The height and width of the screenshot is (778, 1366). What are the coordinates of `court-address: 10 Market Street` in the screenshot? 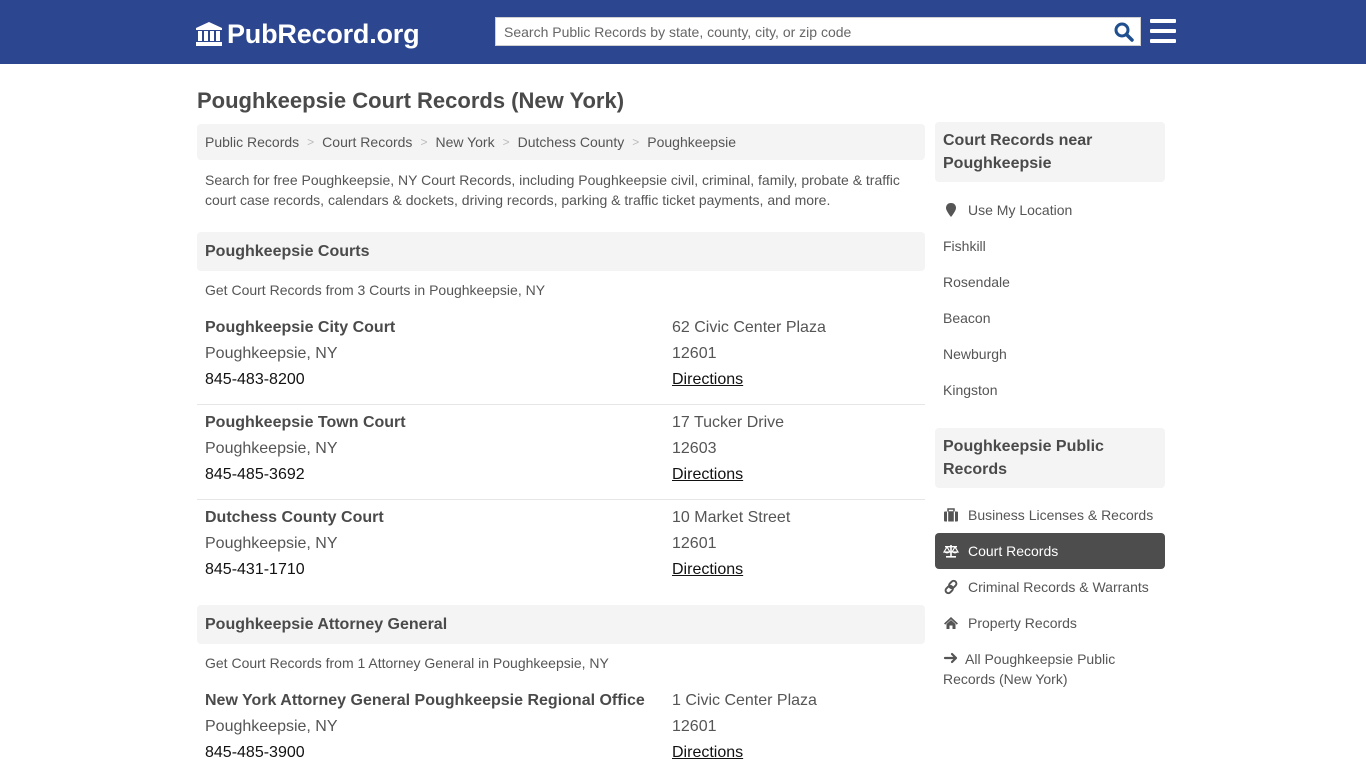 It's located at (731, 517).